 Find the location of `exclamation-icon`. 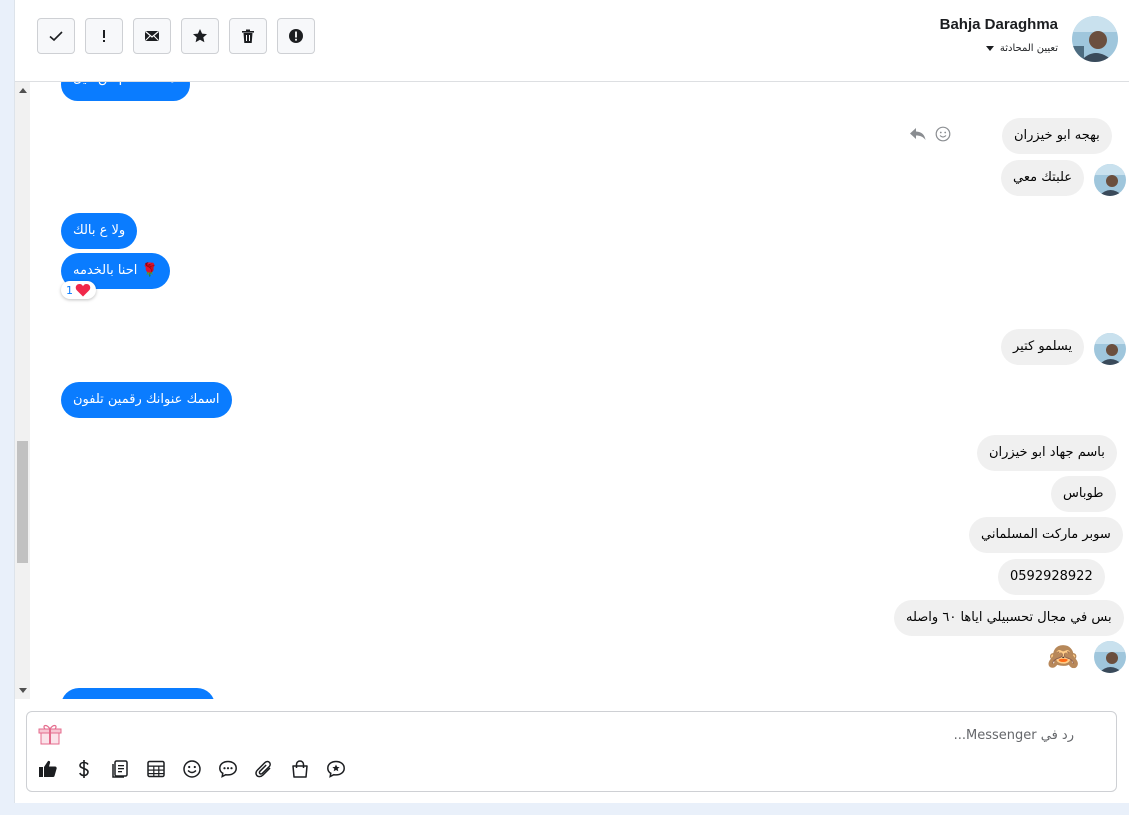

exclamation-icon is located at coordinates (104, 36).